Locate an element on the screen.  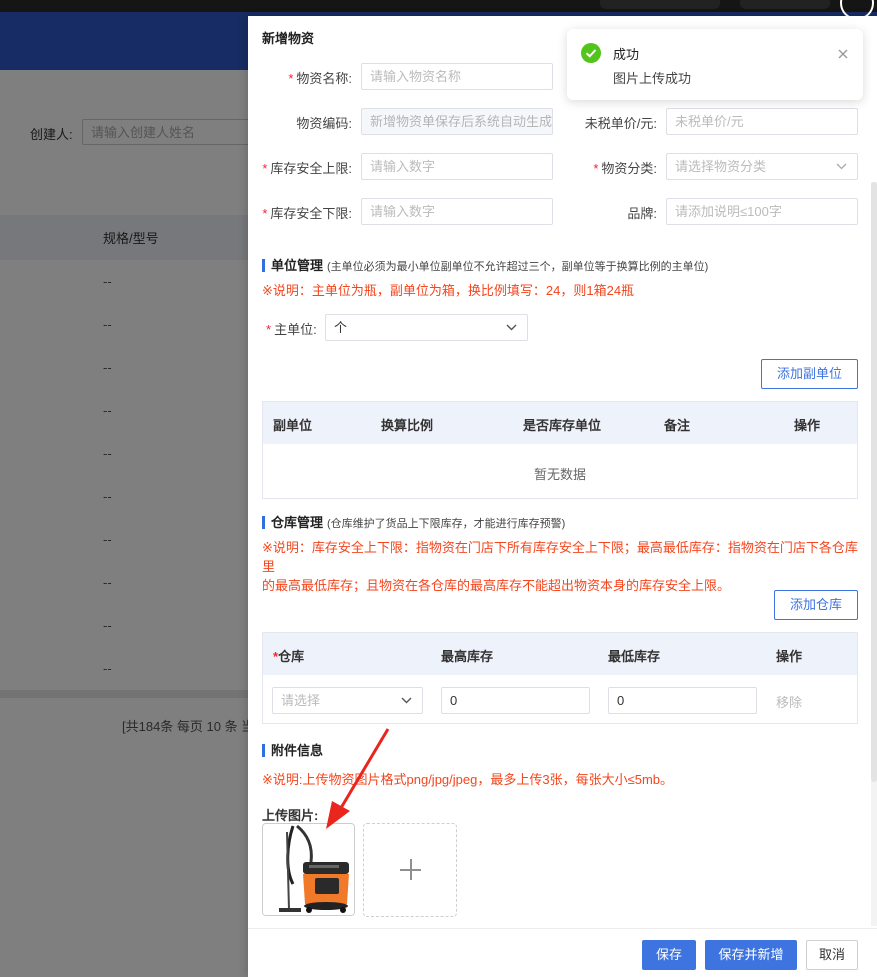
col-min-stock: 最低库存 is located at coordinates (634, 656).